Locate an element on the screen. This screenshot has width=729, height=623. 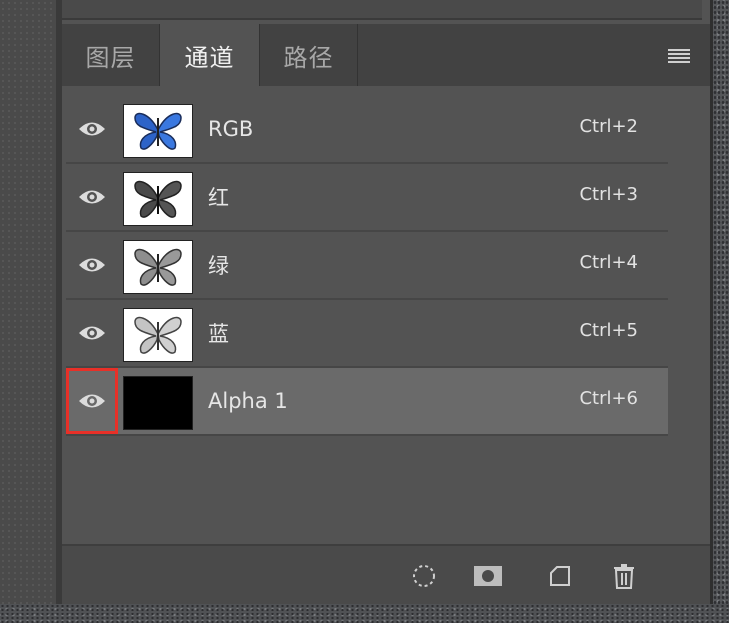
delete-channel-icon is located at coordinates (624, 576).